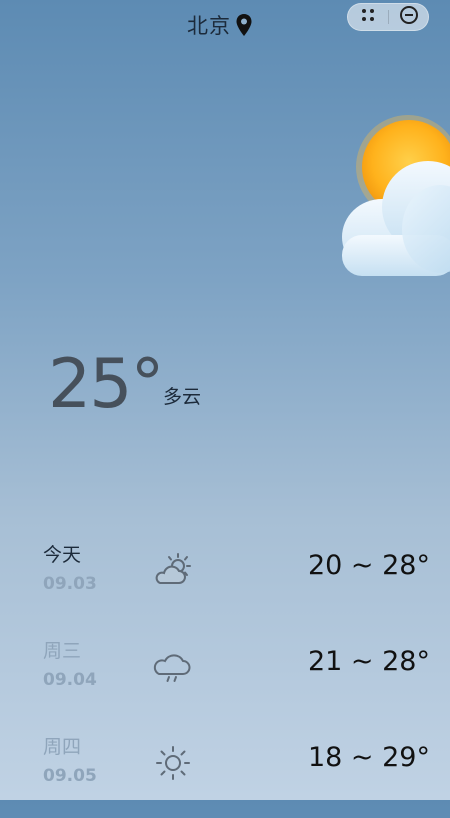 The height and width of the screenshot is (818, 450). I want to click on current-condition: 多云, so click(182, 397).